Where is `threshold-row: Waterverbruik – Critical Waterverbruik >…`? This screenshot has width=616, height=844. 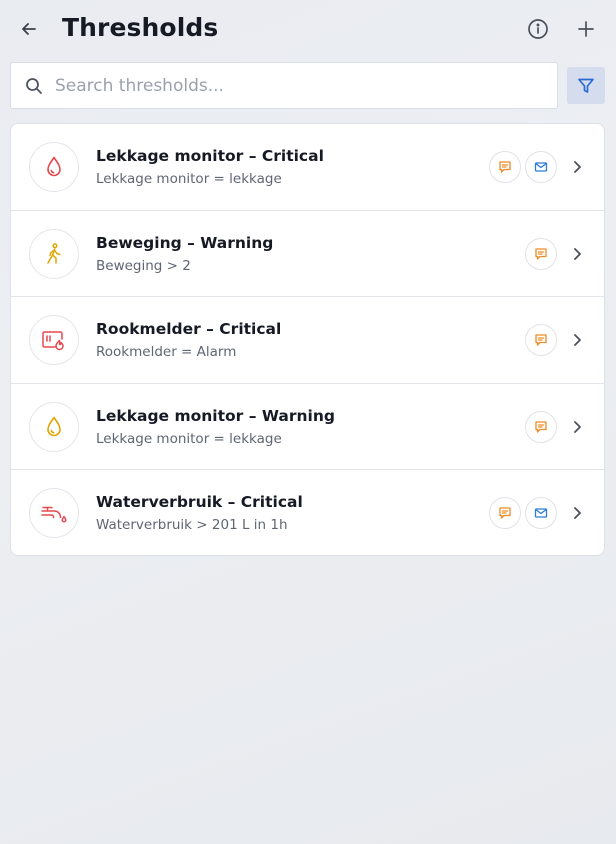 threshold-row: Waterverbruik – Critical Waterverbruik >… is located at coordinates (307, 512).